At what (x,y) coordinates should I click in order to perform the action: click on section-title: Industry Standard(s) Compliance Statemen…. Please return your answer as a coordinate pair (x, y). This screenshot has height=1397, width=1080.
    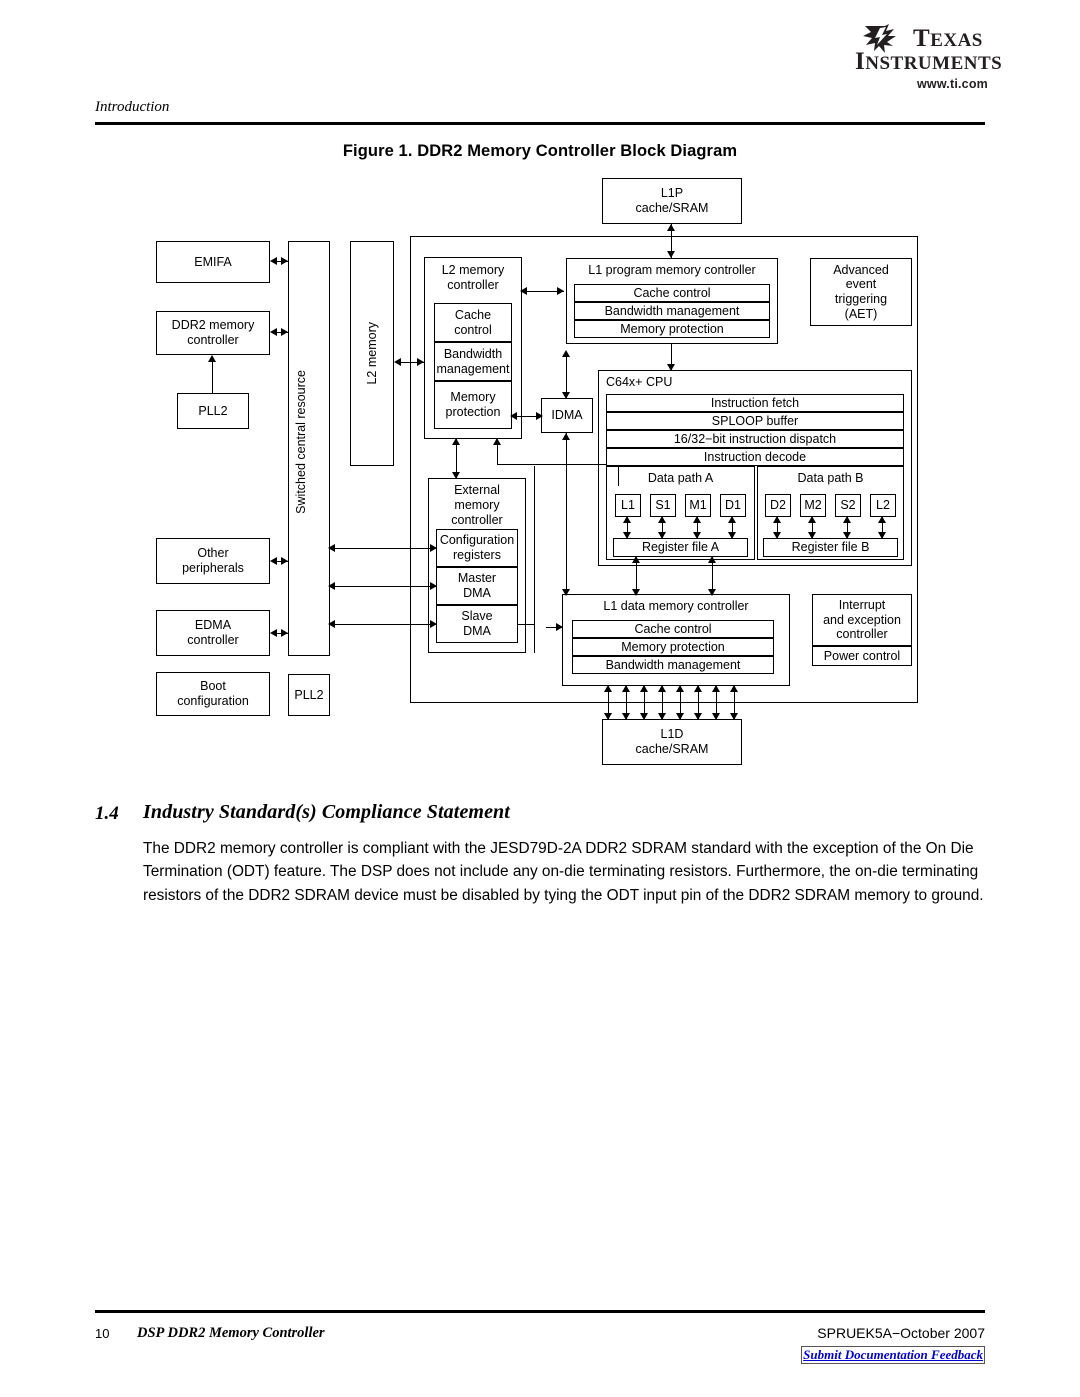
    Looking at the image, I should click on (326, 812).